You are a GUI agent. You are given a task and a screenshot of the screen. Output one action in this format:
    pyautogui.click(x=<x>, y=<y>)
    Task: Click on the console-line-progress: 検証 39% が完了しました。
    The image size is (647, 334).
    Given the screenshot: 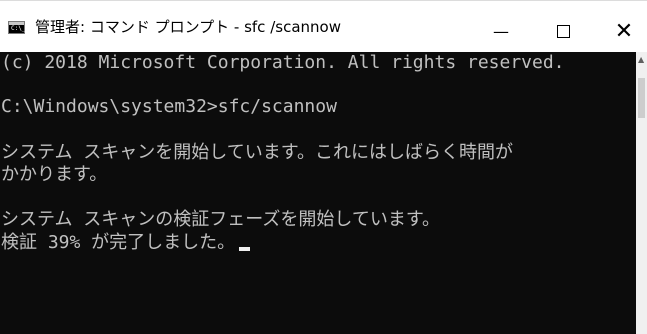 What is the action you would take?
    pyautogui.click(x=126, y=243)
    